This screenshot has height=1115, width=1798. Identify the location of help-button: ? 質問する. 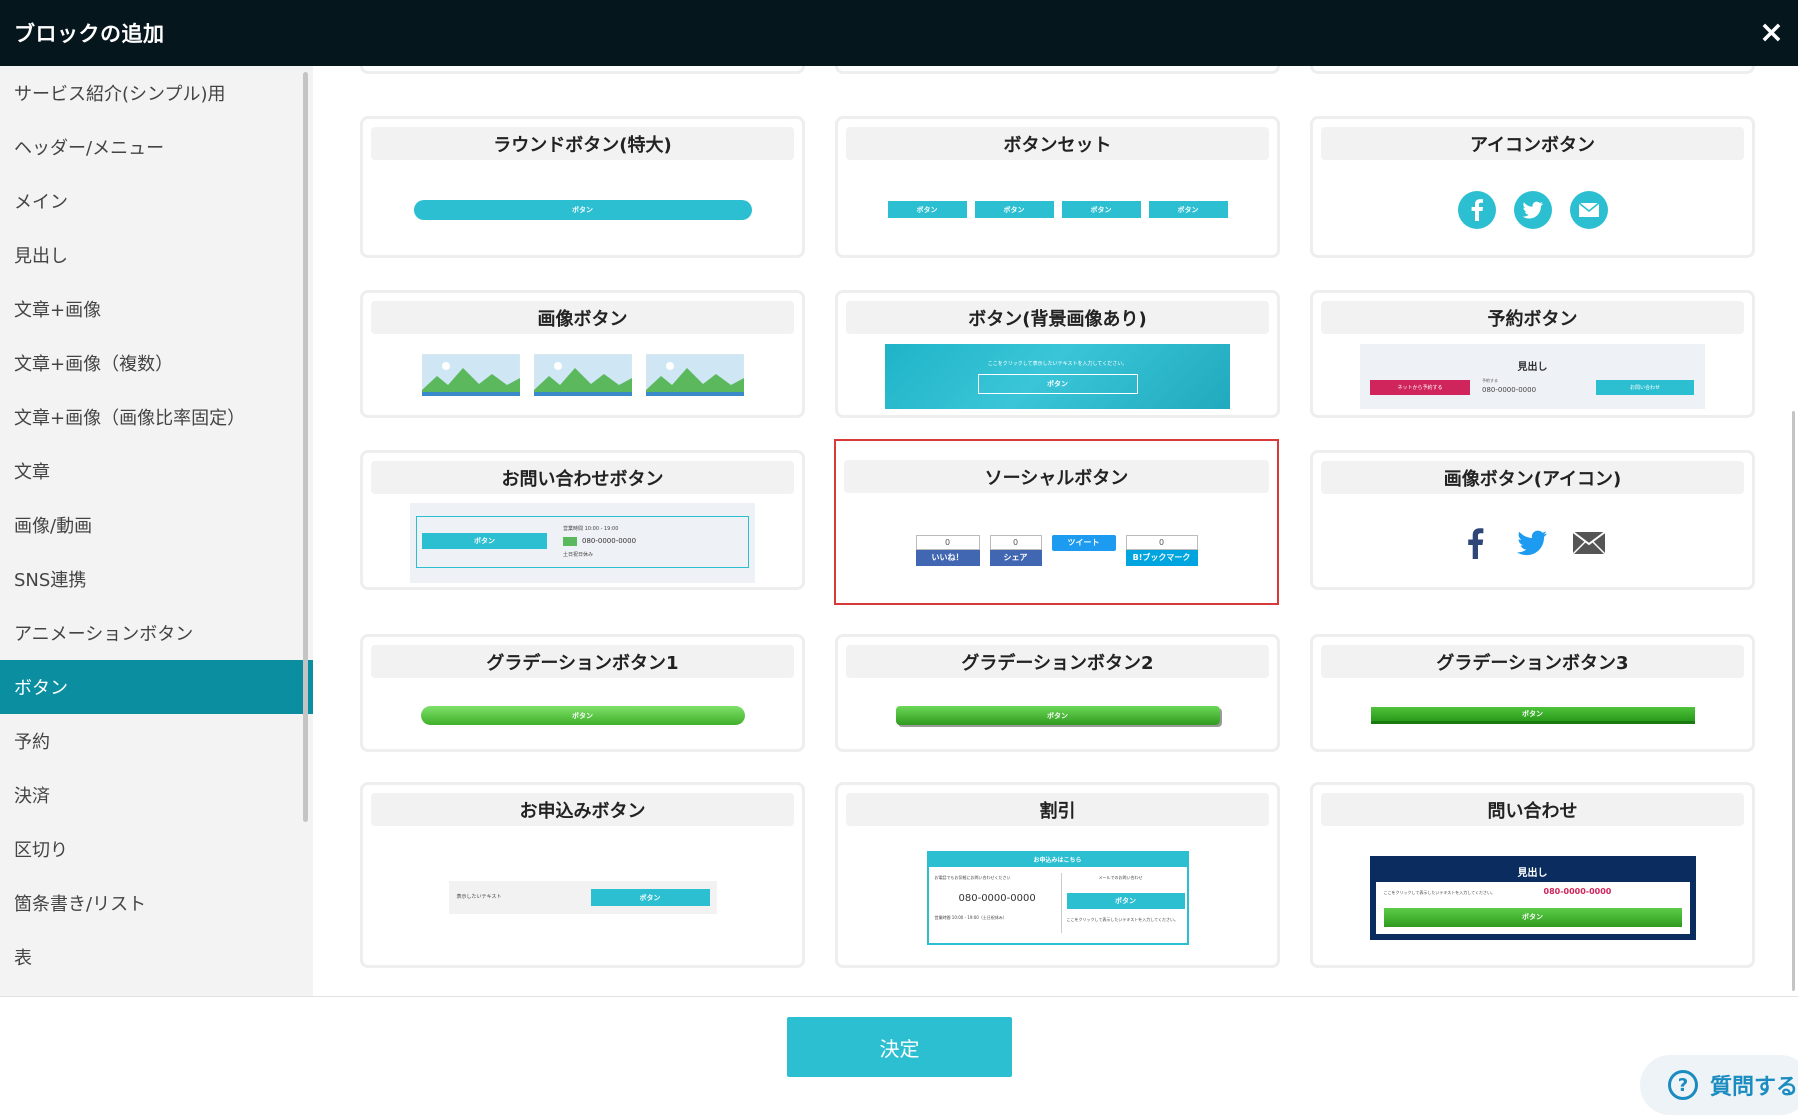
(1719, 1085).